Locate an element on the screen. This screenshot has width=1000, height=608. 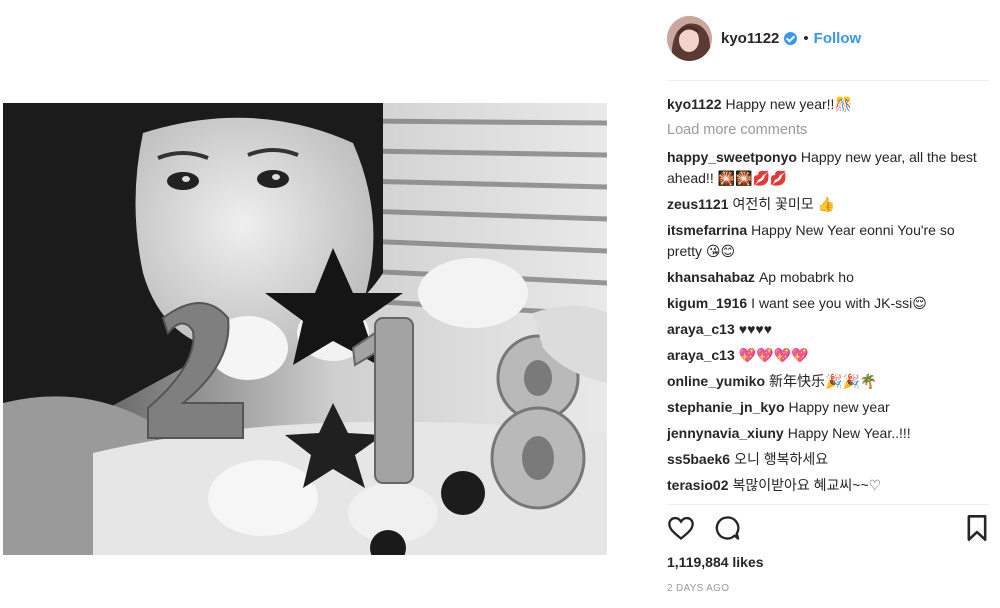
comment-text: ♥♥♥♥ is located at coordinates (755, 329).